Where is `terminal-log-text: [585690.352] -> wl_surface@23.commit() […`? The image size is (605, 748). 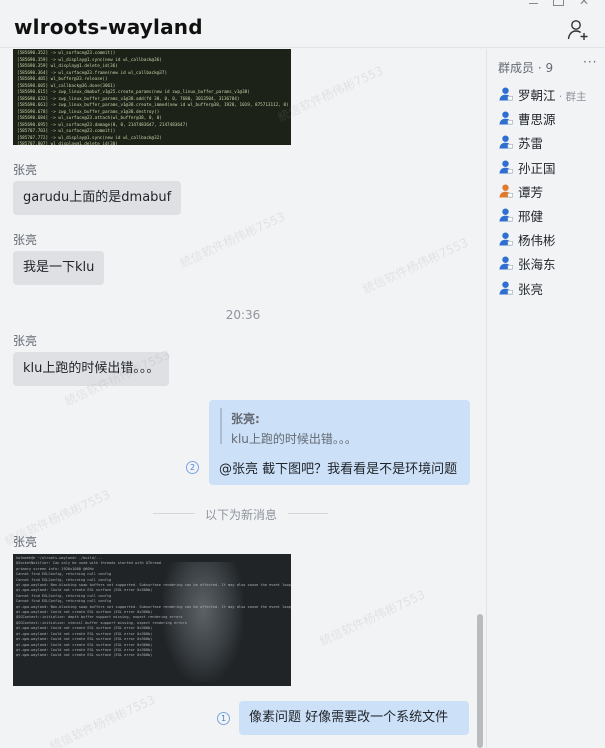 terminal-log-text: [585690.352] -> wl_surface@23.commit() [… is located at coordinates (153, 98).